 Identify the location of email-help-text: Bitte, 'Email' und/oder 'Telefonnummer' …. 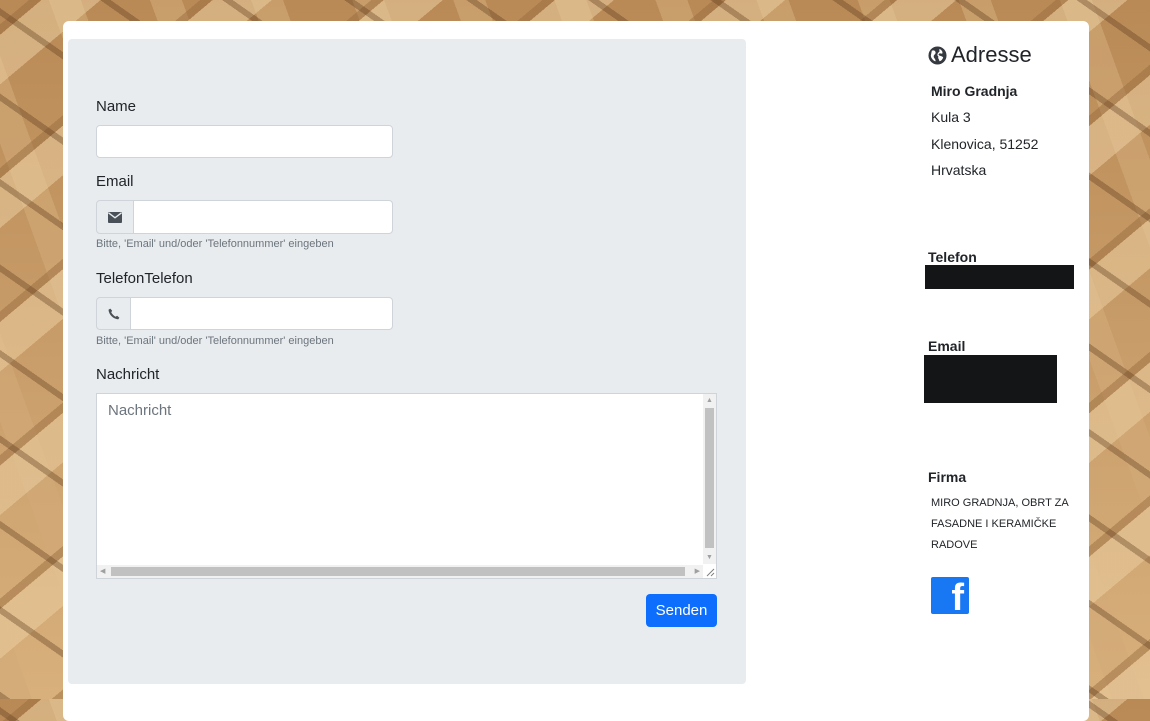
(215, 244).